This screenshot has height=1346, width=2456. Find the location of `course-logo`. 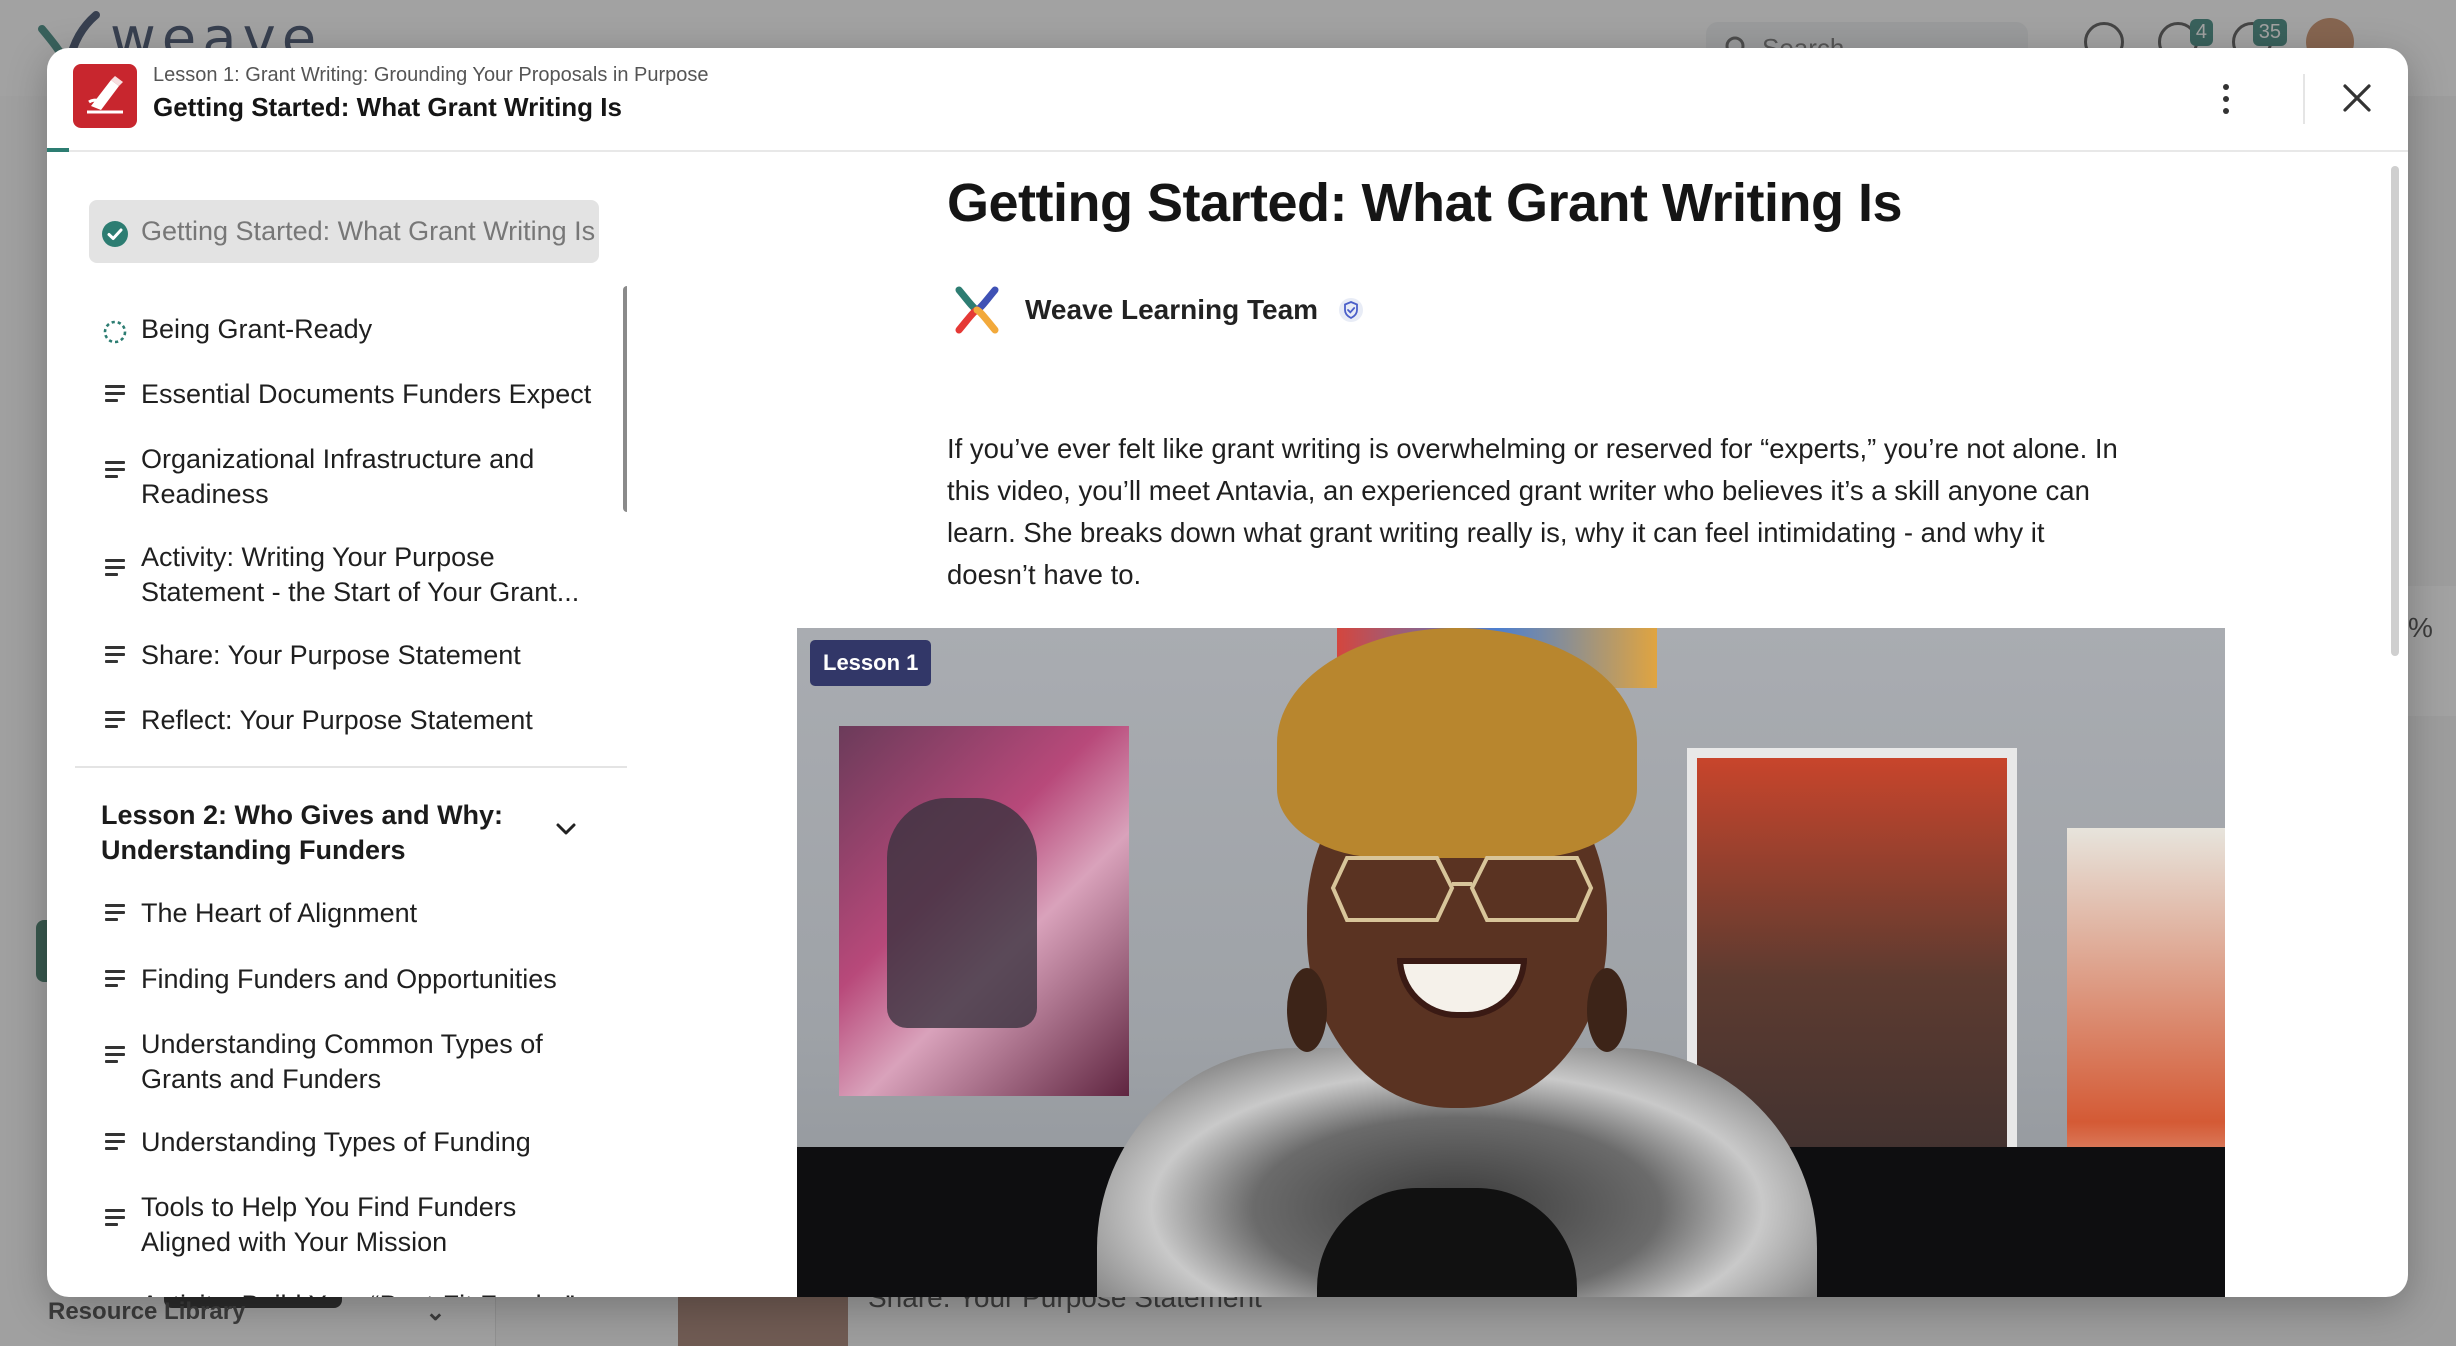

course-logo is located at coordinates (105, 96).